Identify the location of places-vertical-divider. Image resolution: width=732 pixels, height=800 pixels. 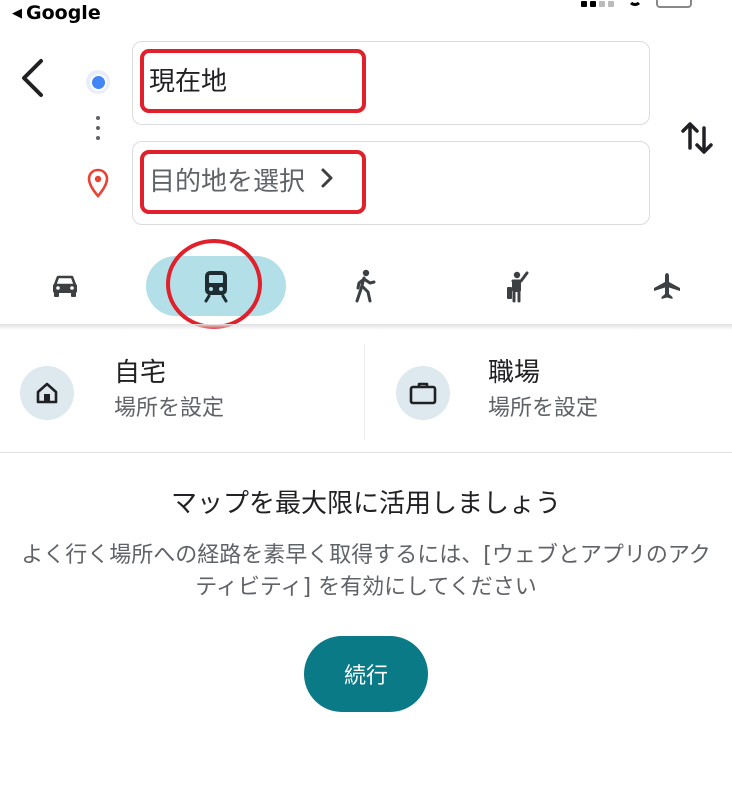
(364, 392).